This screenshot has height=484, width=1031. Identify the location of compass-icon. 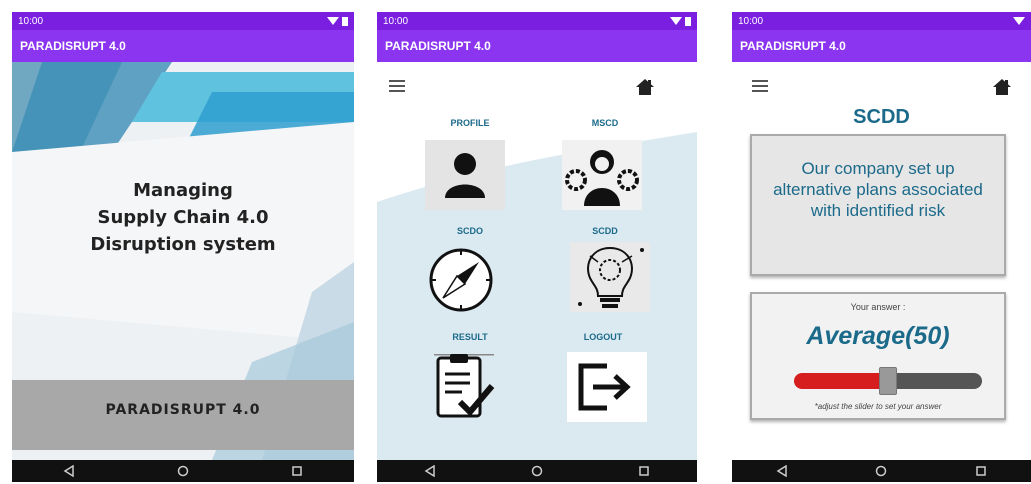
(461, 280).